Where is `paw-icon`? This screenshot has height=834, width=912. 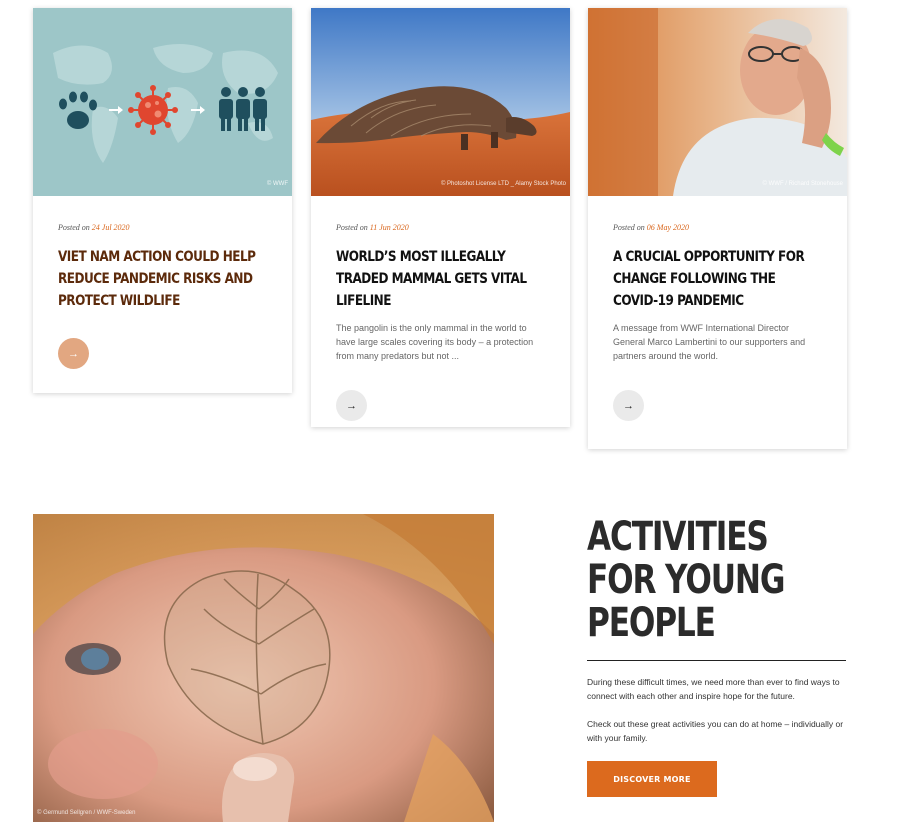
paw-icon is located at coordinates (78, 110).